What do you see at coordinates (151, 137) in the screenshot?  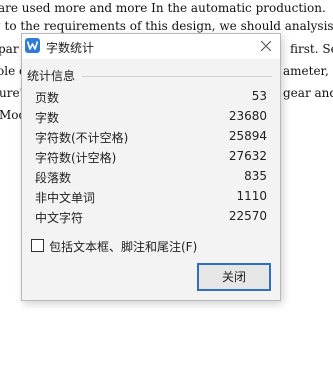 I see `stat-row-chars-no-spaces: 字符数(不计空格) 25894` at bounding box center [151, 137].